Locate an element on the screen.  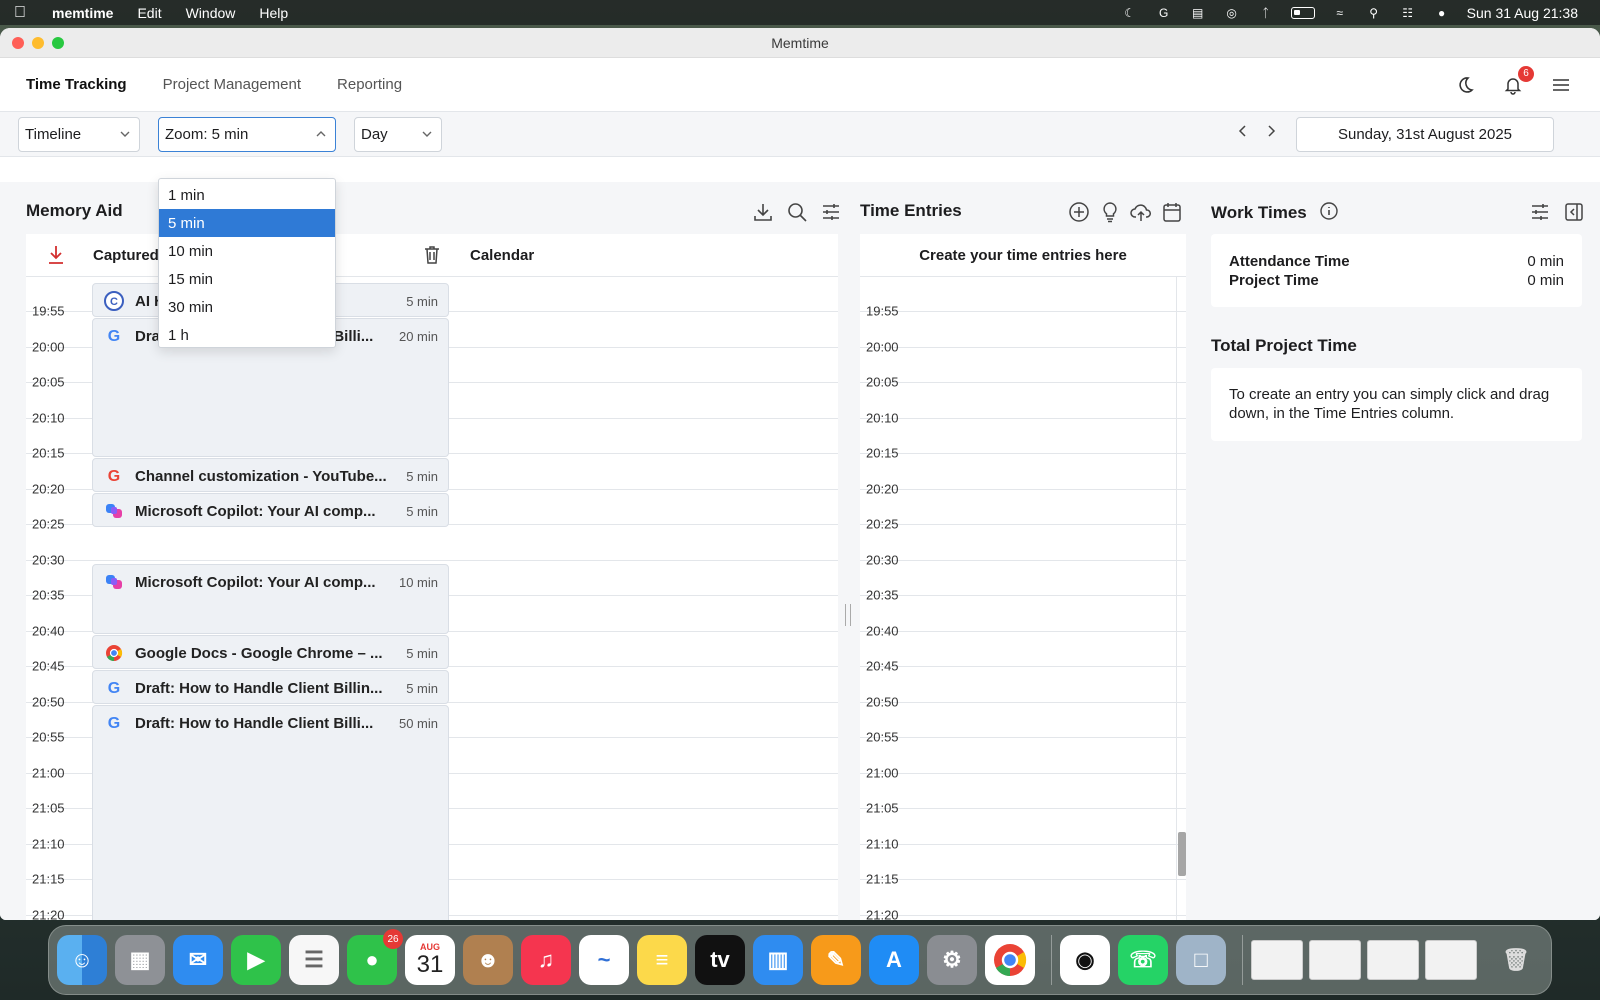
dock-separator is located at coordinates (1242, 960).